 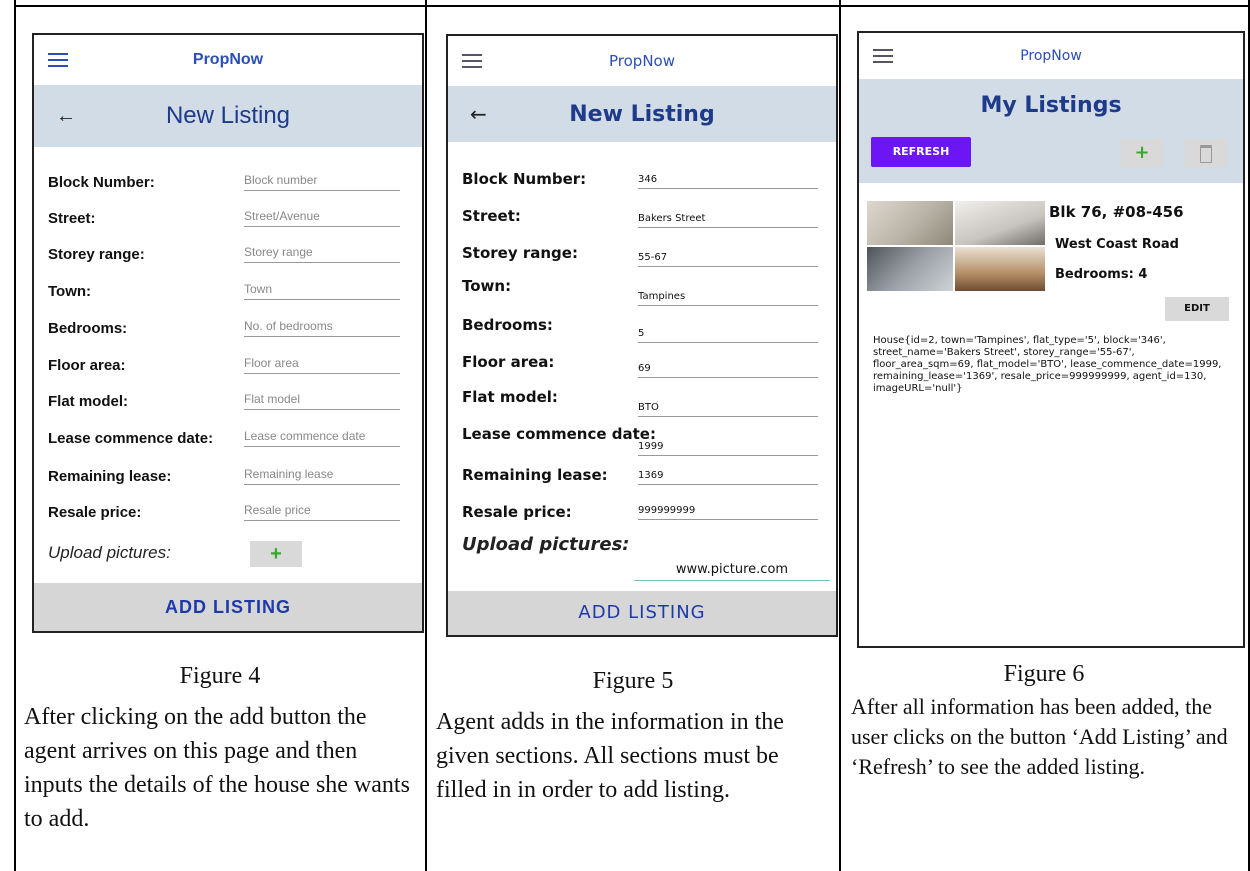 What do you see at coordinates (224, 328) in the screenshot?
I see `form-row-bedrooms: Bedrooms: No. of bedrooms` at bounding box center [224, 328].